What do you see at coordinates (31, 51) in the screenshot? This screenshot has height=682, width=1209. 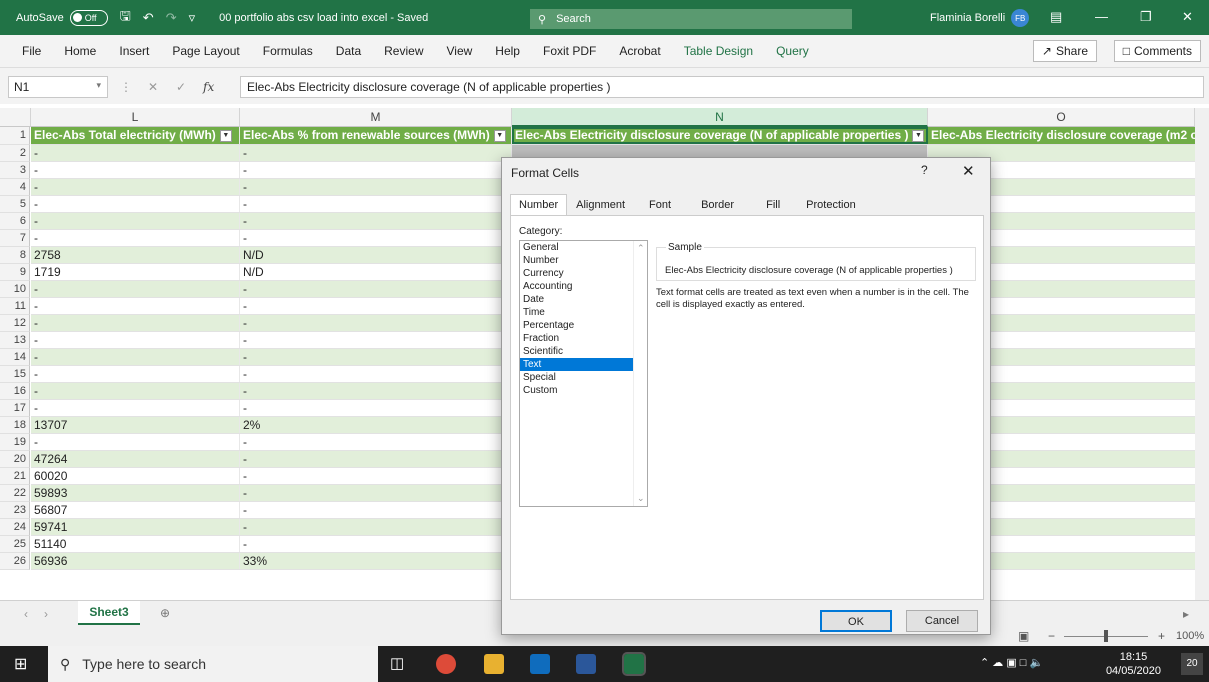 I see `menu-file: File` at bounding box center [31, 51].